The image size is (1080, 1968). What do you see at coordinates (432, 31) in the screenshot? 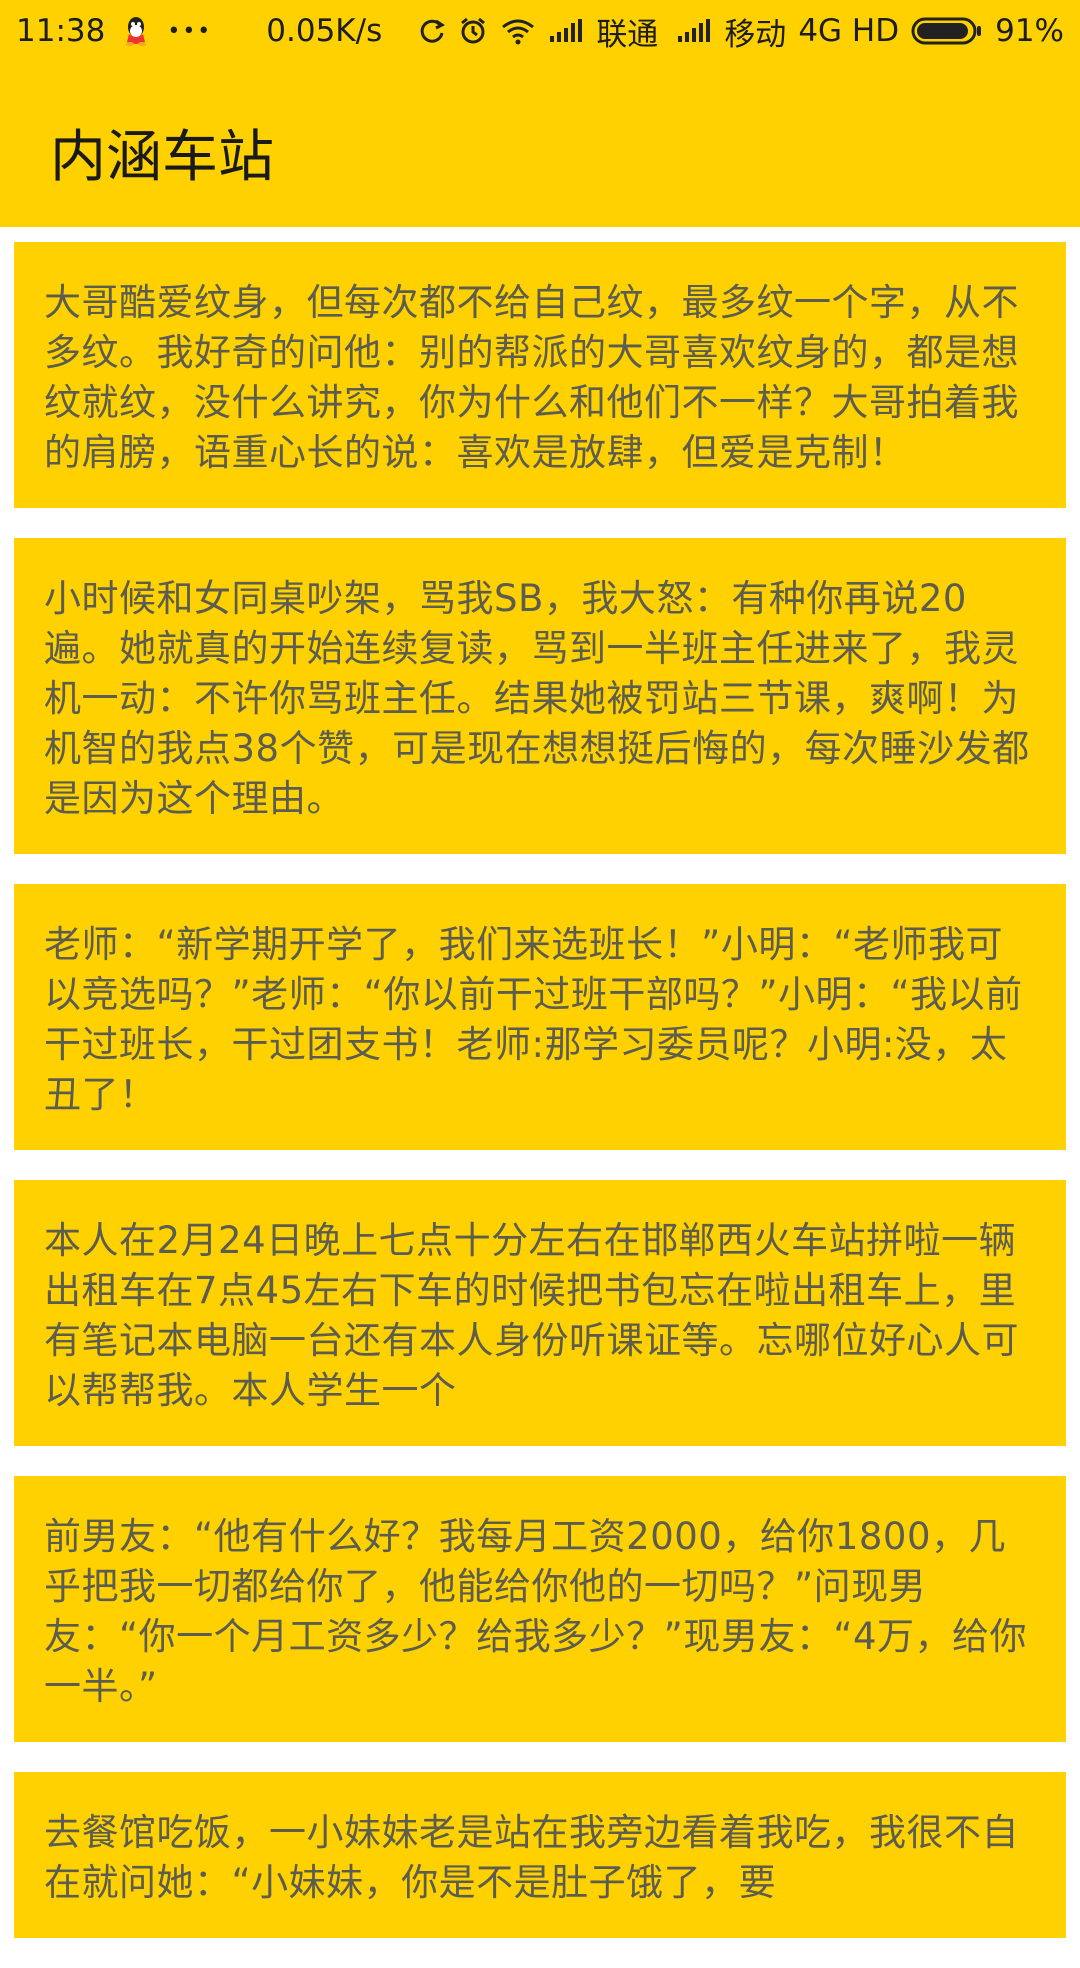
I see `sync-icon` at bounding box center [432, 31].